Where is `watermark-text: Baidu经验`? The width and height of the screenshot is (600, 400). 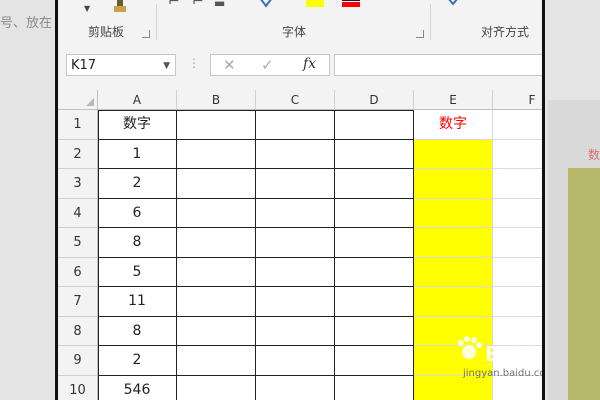
watermark-text: Baidu经验 is located at coordinates (513, 354).